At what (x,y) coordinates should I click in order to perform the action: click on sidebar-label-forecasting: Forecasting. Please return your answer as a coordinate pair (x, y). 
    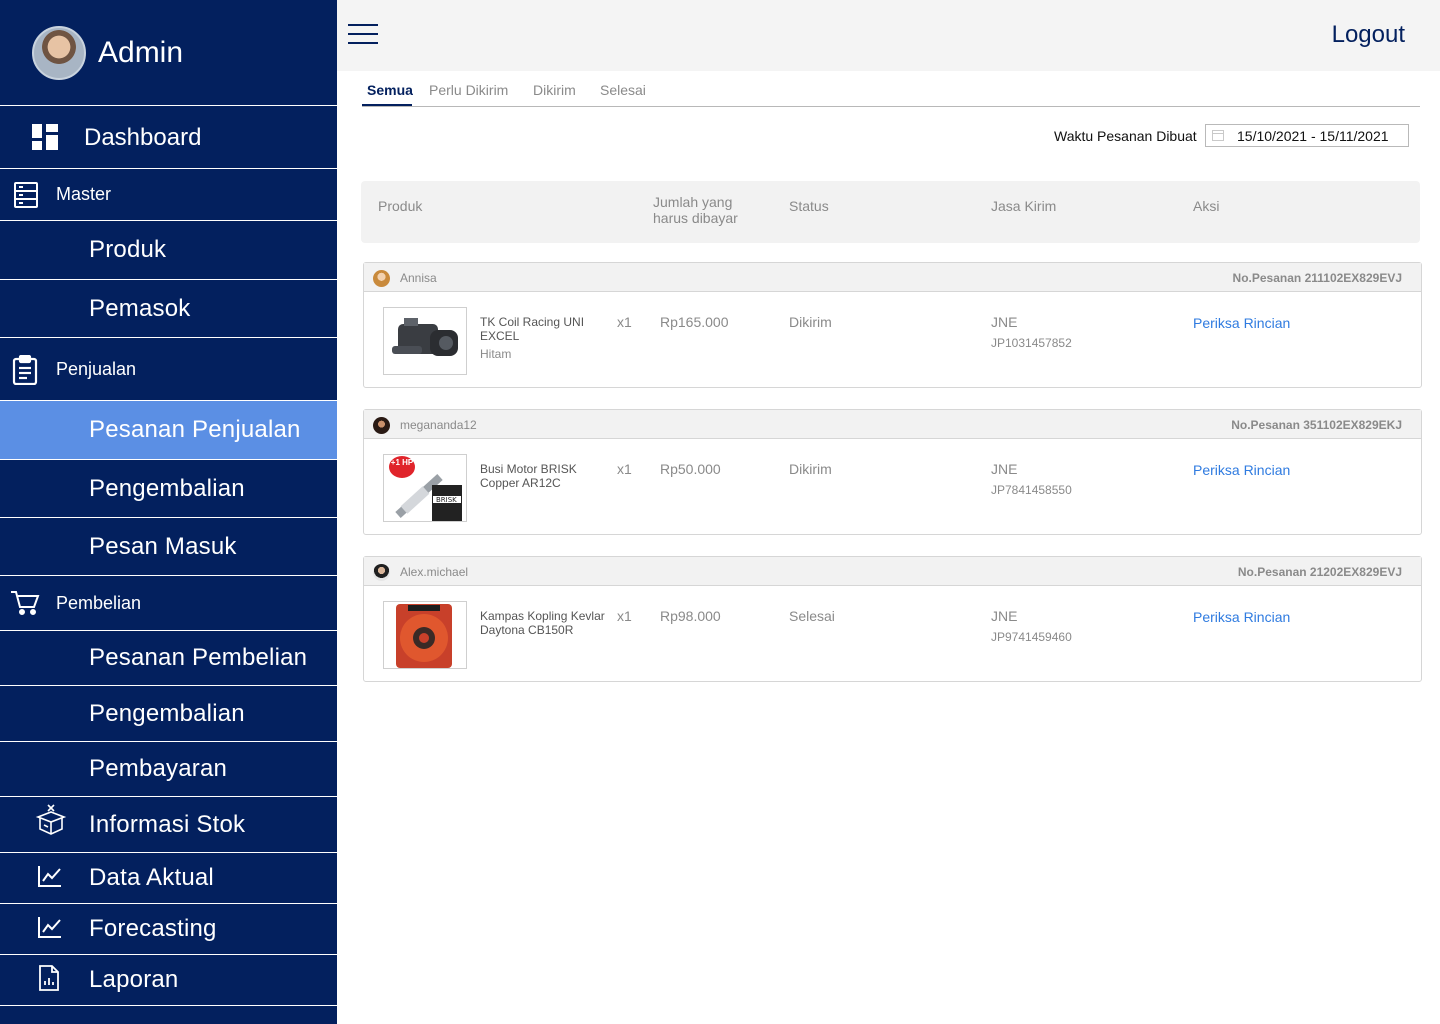
    Looking at the image, I should click on (153, 928).